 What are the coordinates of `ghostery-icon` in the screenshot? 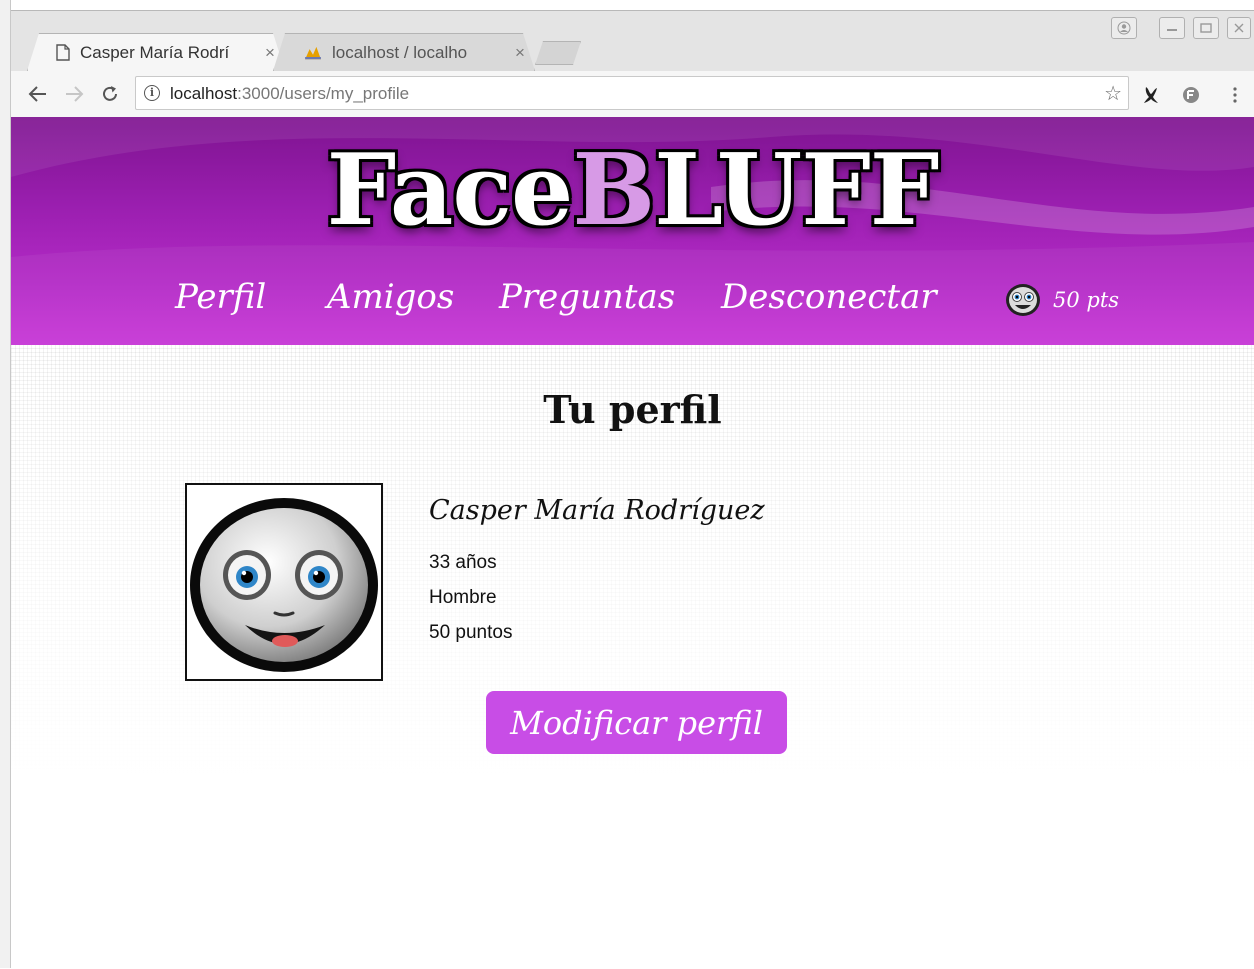 It's located at (1191, 95).